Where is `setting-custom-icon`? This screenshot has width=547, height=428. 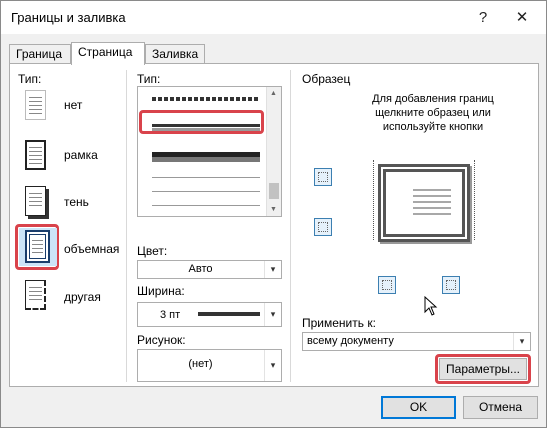
setting-custom-icon is located at coordinates (35, 295).